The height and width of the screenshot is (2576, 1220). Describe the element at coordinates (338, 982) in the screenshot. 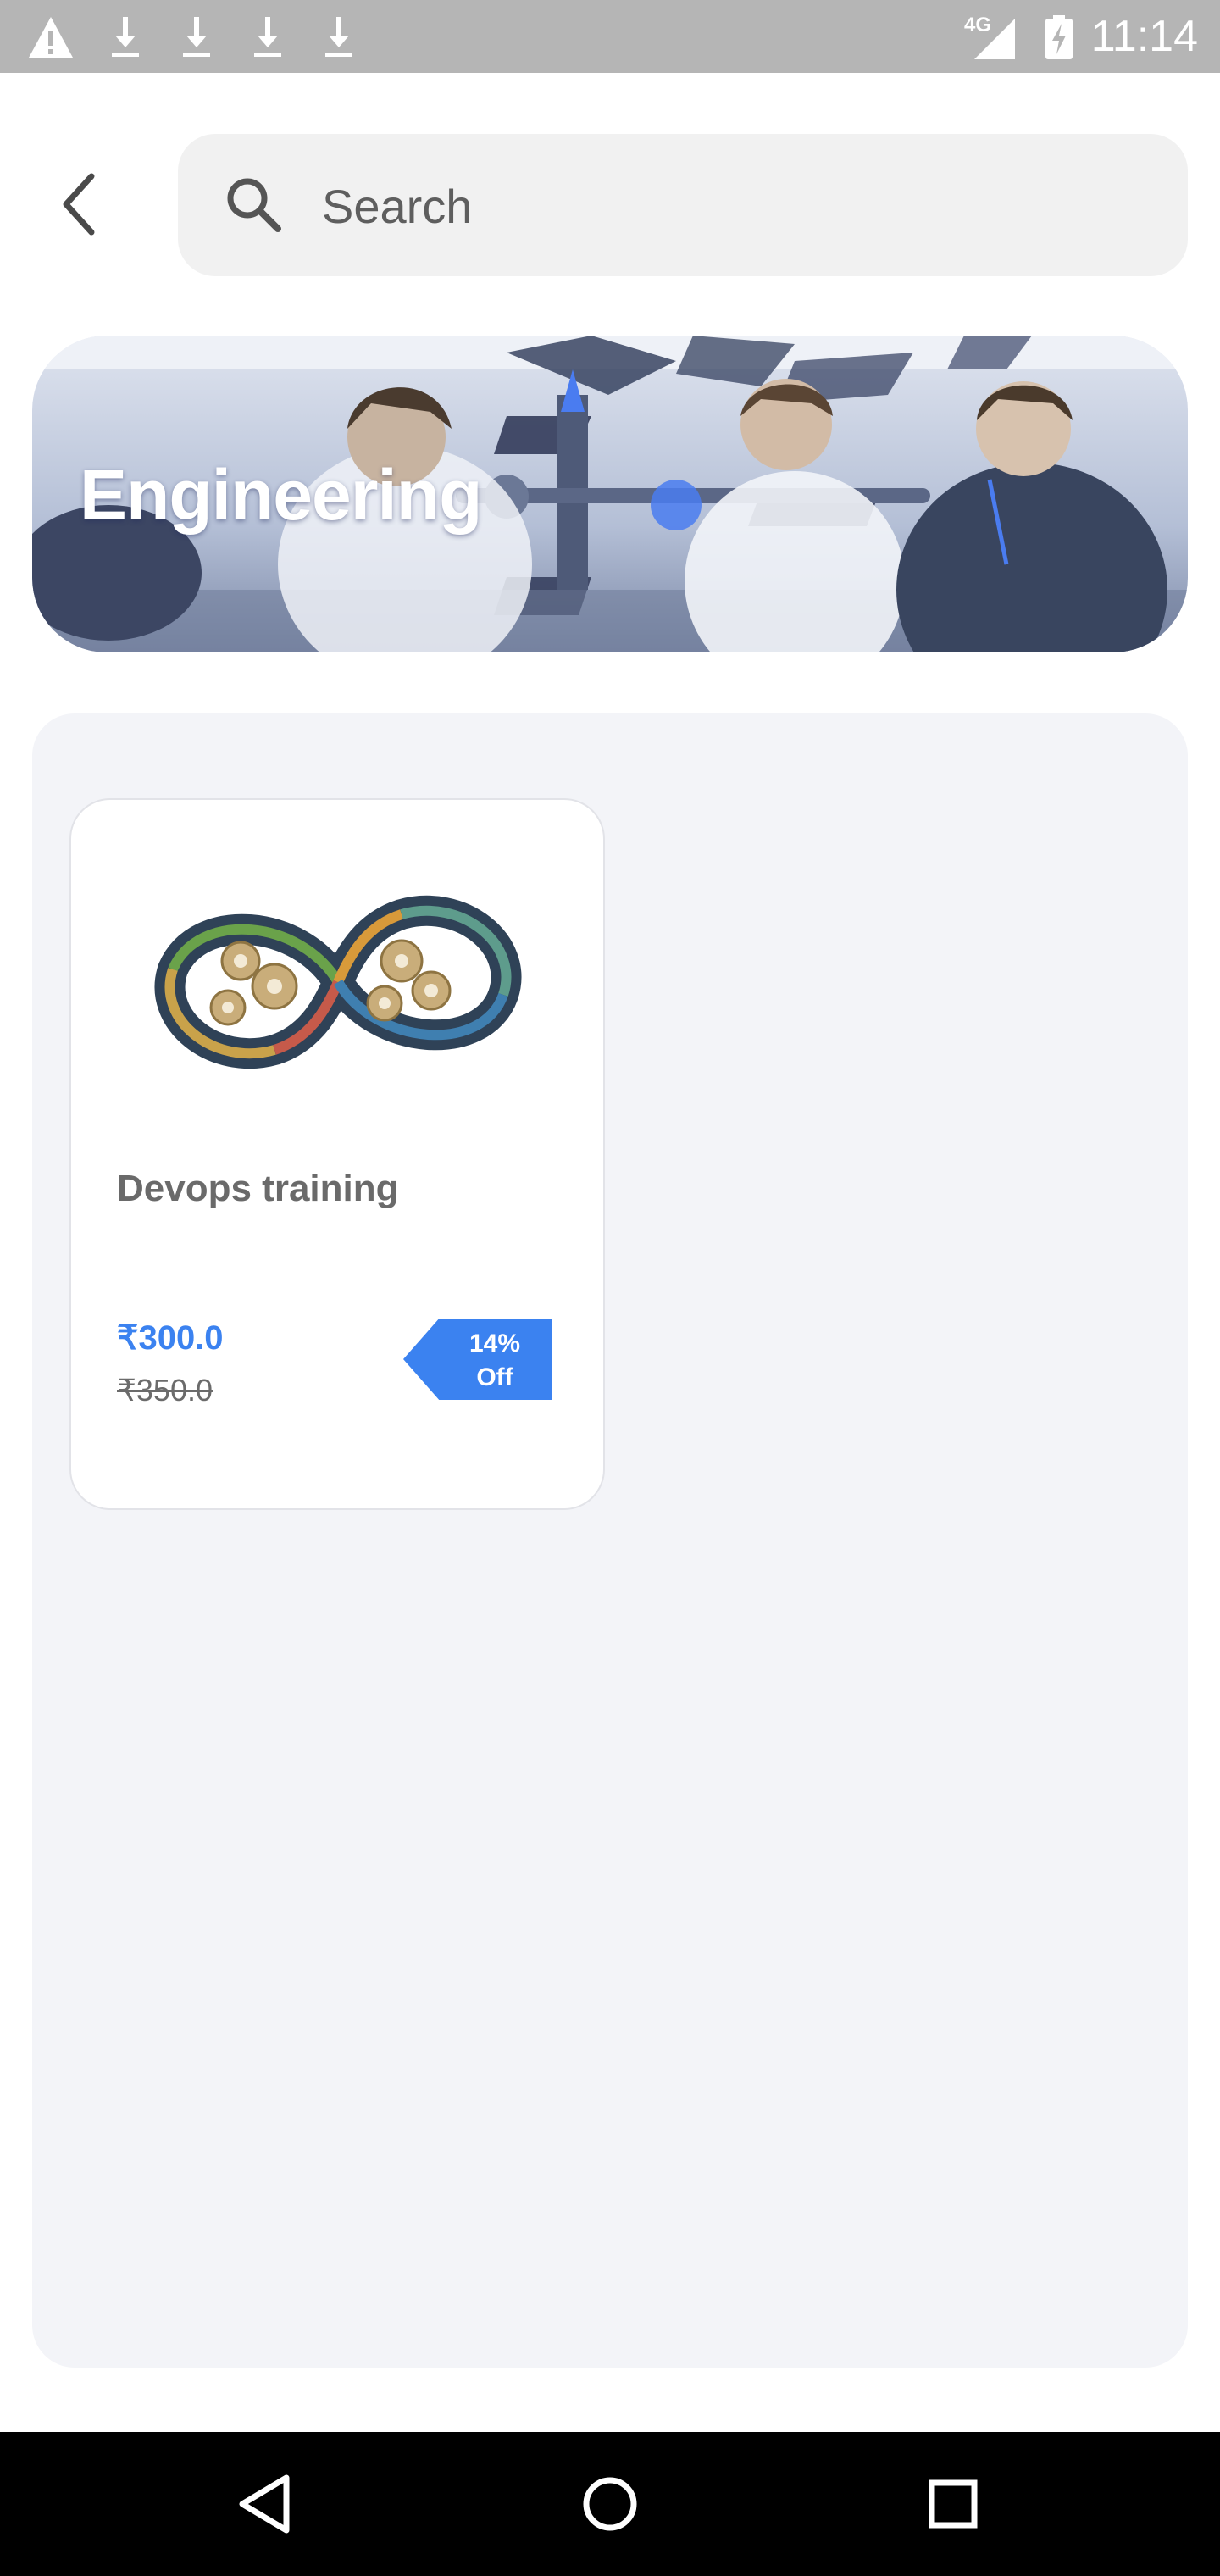

I see `devops-infinity-icon` at that location.